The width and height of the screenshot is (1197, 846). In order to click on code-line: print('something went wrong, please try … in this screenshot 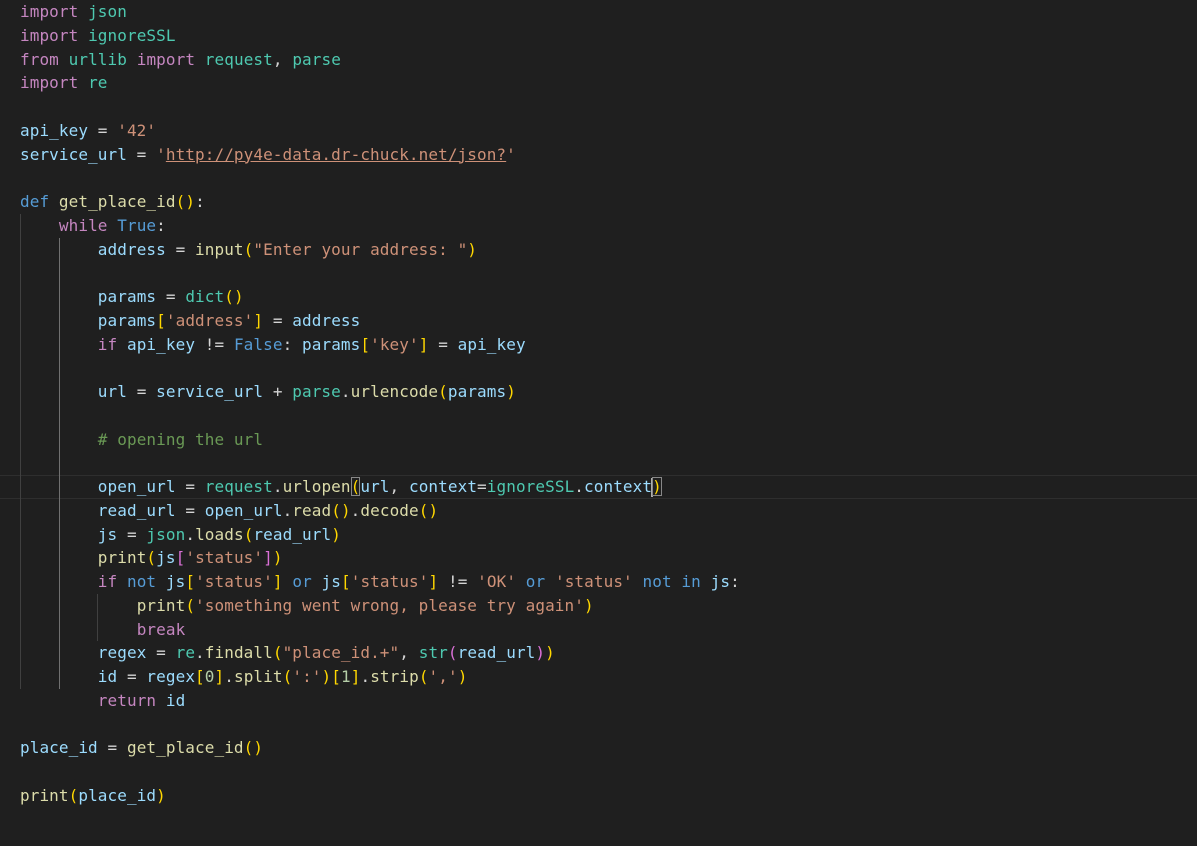, I will do `click(608, 605)`.